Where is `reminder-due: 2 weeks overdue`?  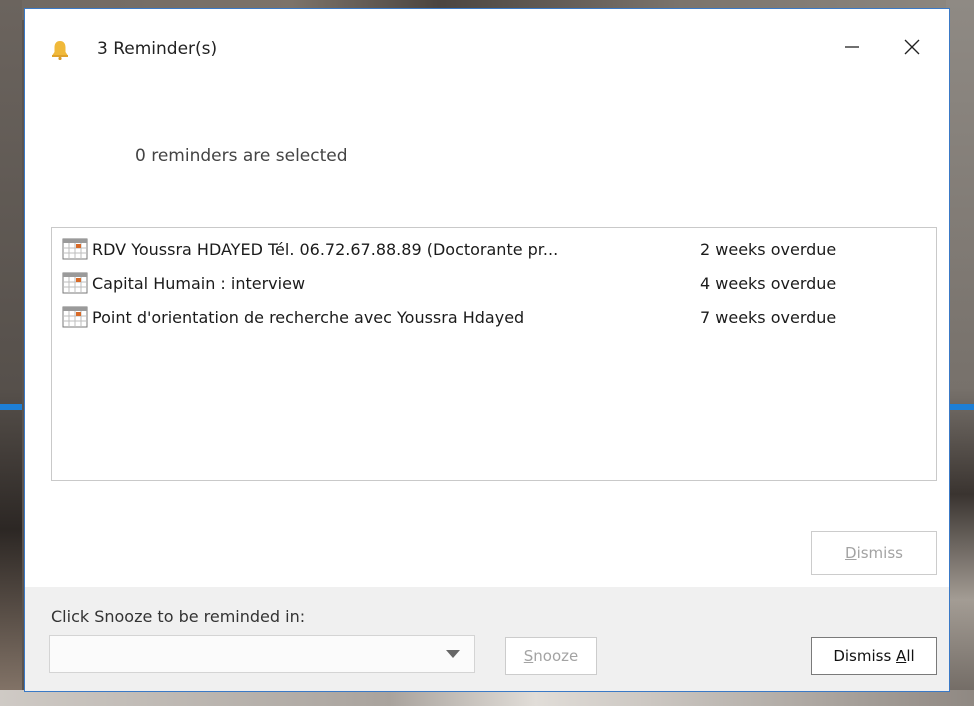
reminder-due: 2 weeks overdue is located at coordinates (768, 249).